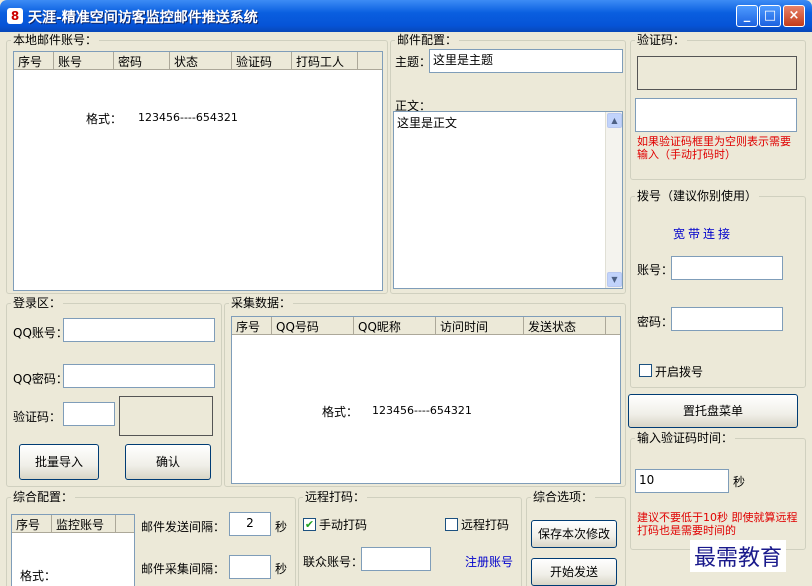  What do you see at coordinates (485, 525) in the screenshot?
I see `remote-captcha-option-label: 远程打码` at bounding box center [485, 525].